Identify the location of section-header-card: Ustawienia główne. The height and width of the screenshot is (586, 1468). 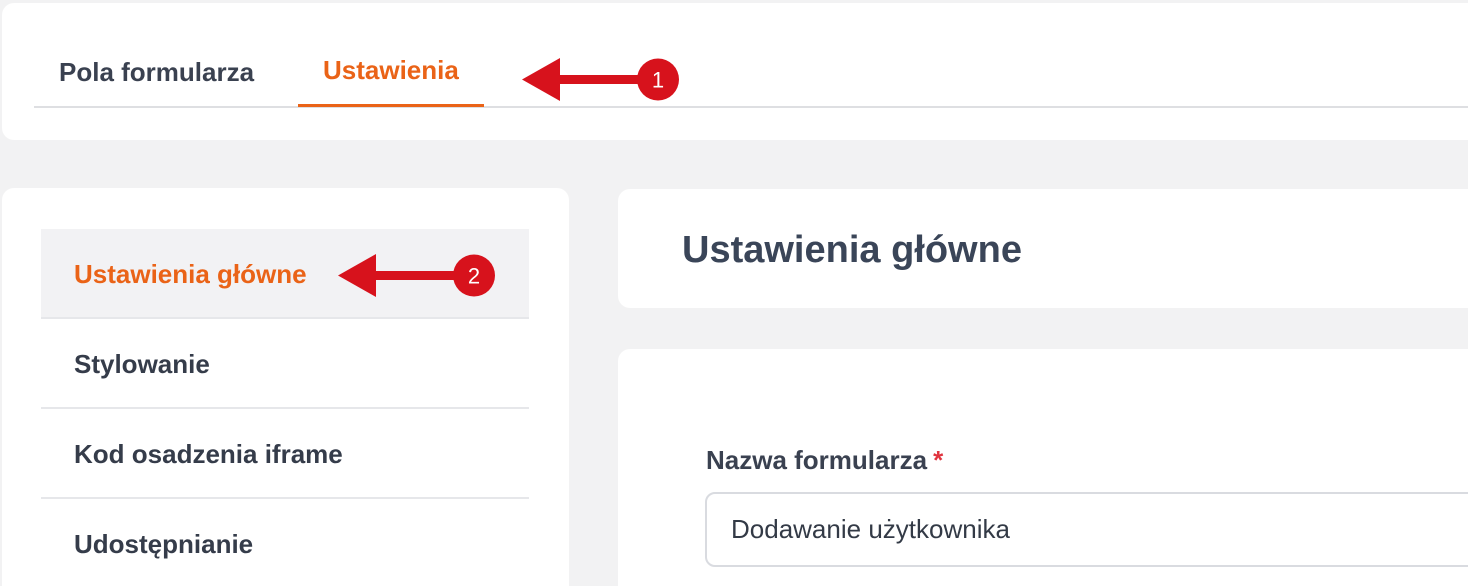
(1043, 248).